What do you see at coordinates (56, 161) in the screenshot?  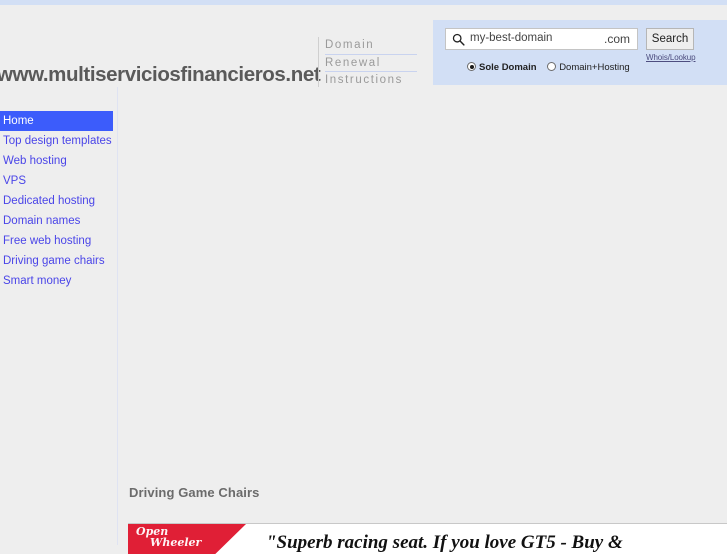 I see `sidebar-item-web-hosting: Web hosting` at bounding box center [56, 161].